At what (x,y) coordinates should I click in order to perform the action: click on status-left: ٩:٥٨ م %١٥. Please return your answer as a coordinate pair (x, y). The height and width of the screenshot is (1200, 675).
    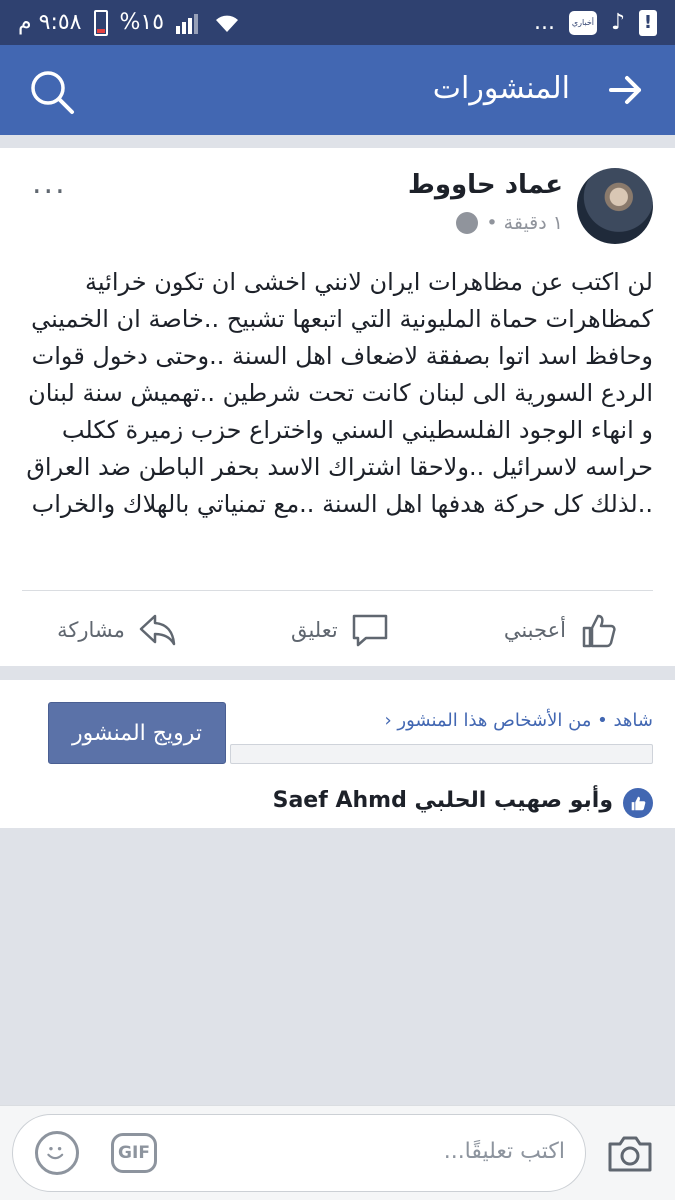
    Looking at the image, I should click on (129, 22).